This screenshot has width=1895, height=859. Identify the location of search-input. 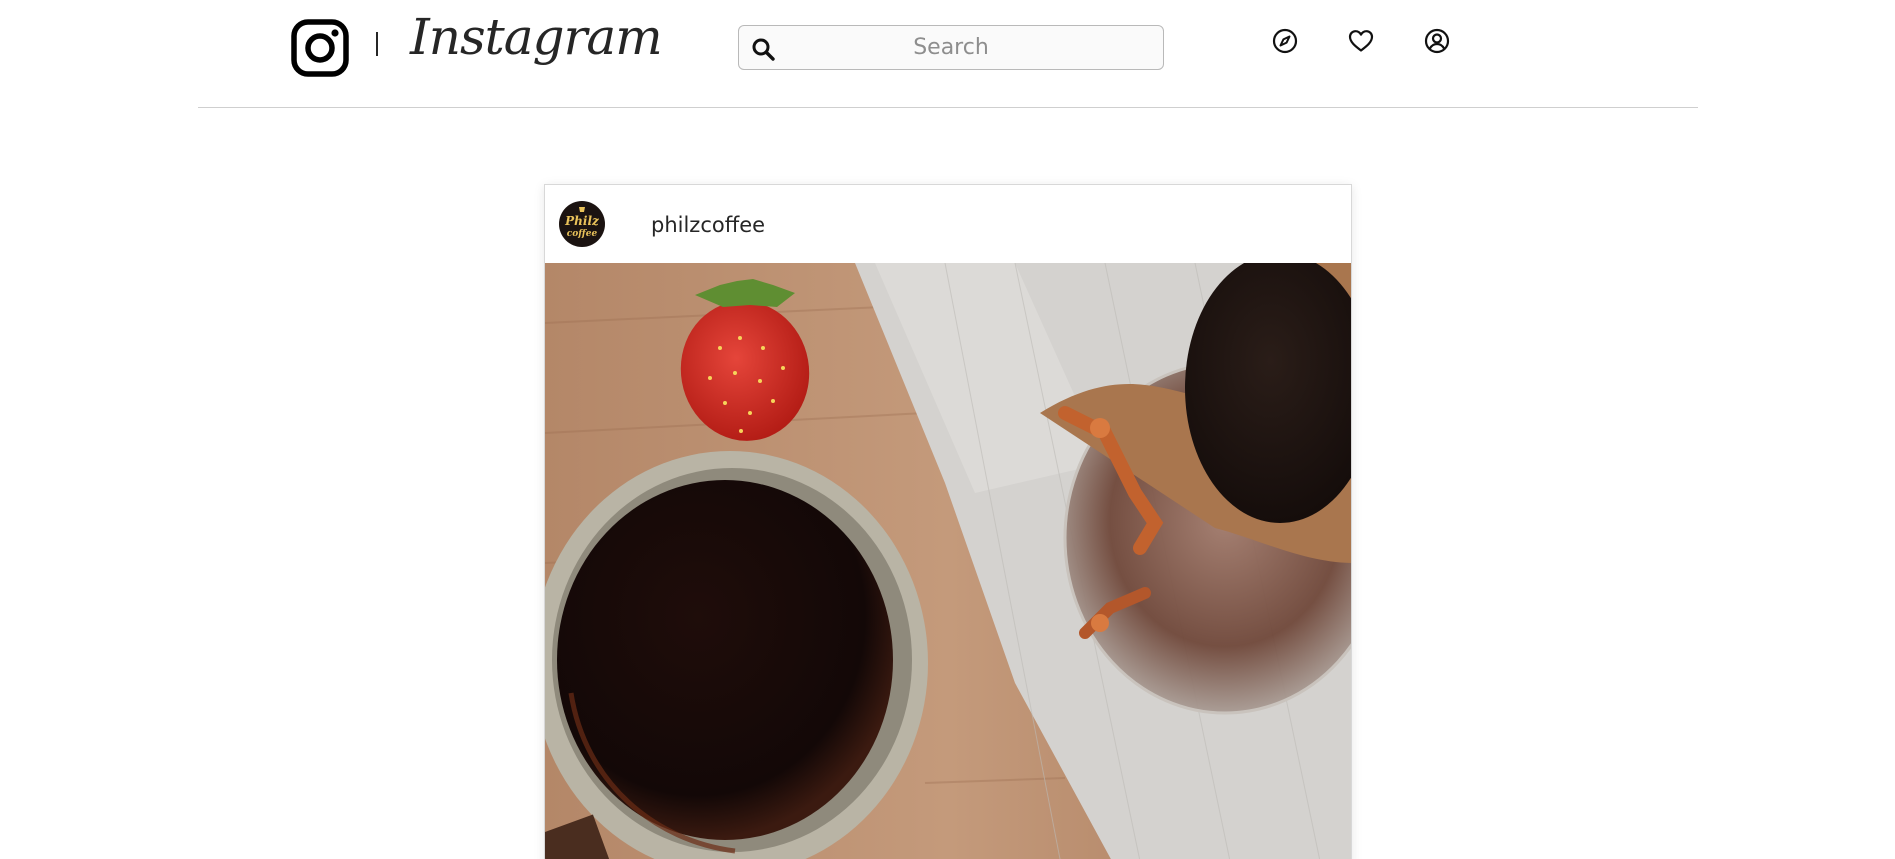
(951, 47).